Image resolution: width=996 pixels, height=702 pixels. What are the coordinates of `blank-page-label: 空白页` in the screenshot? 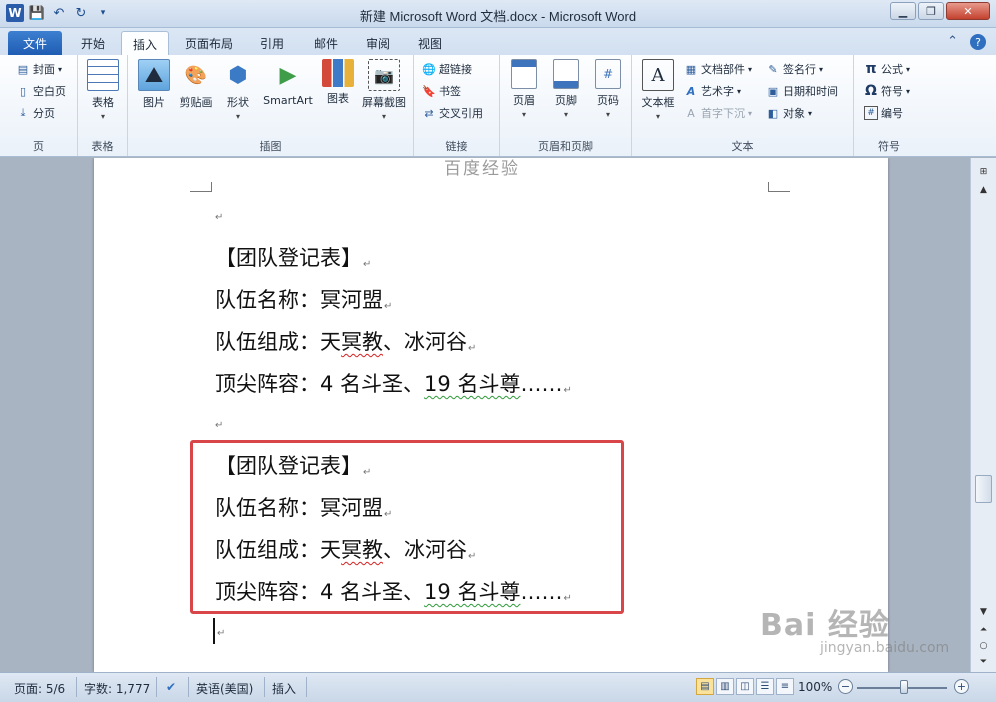 It's located at (49, 91).